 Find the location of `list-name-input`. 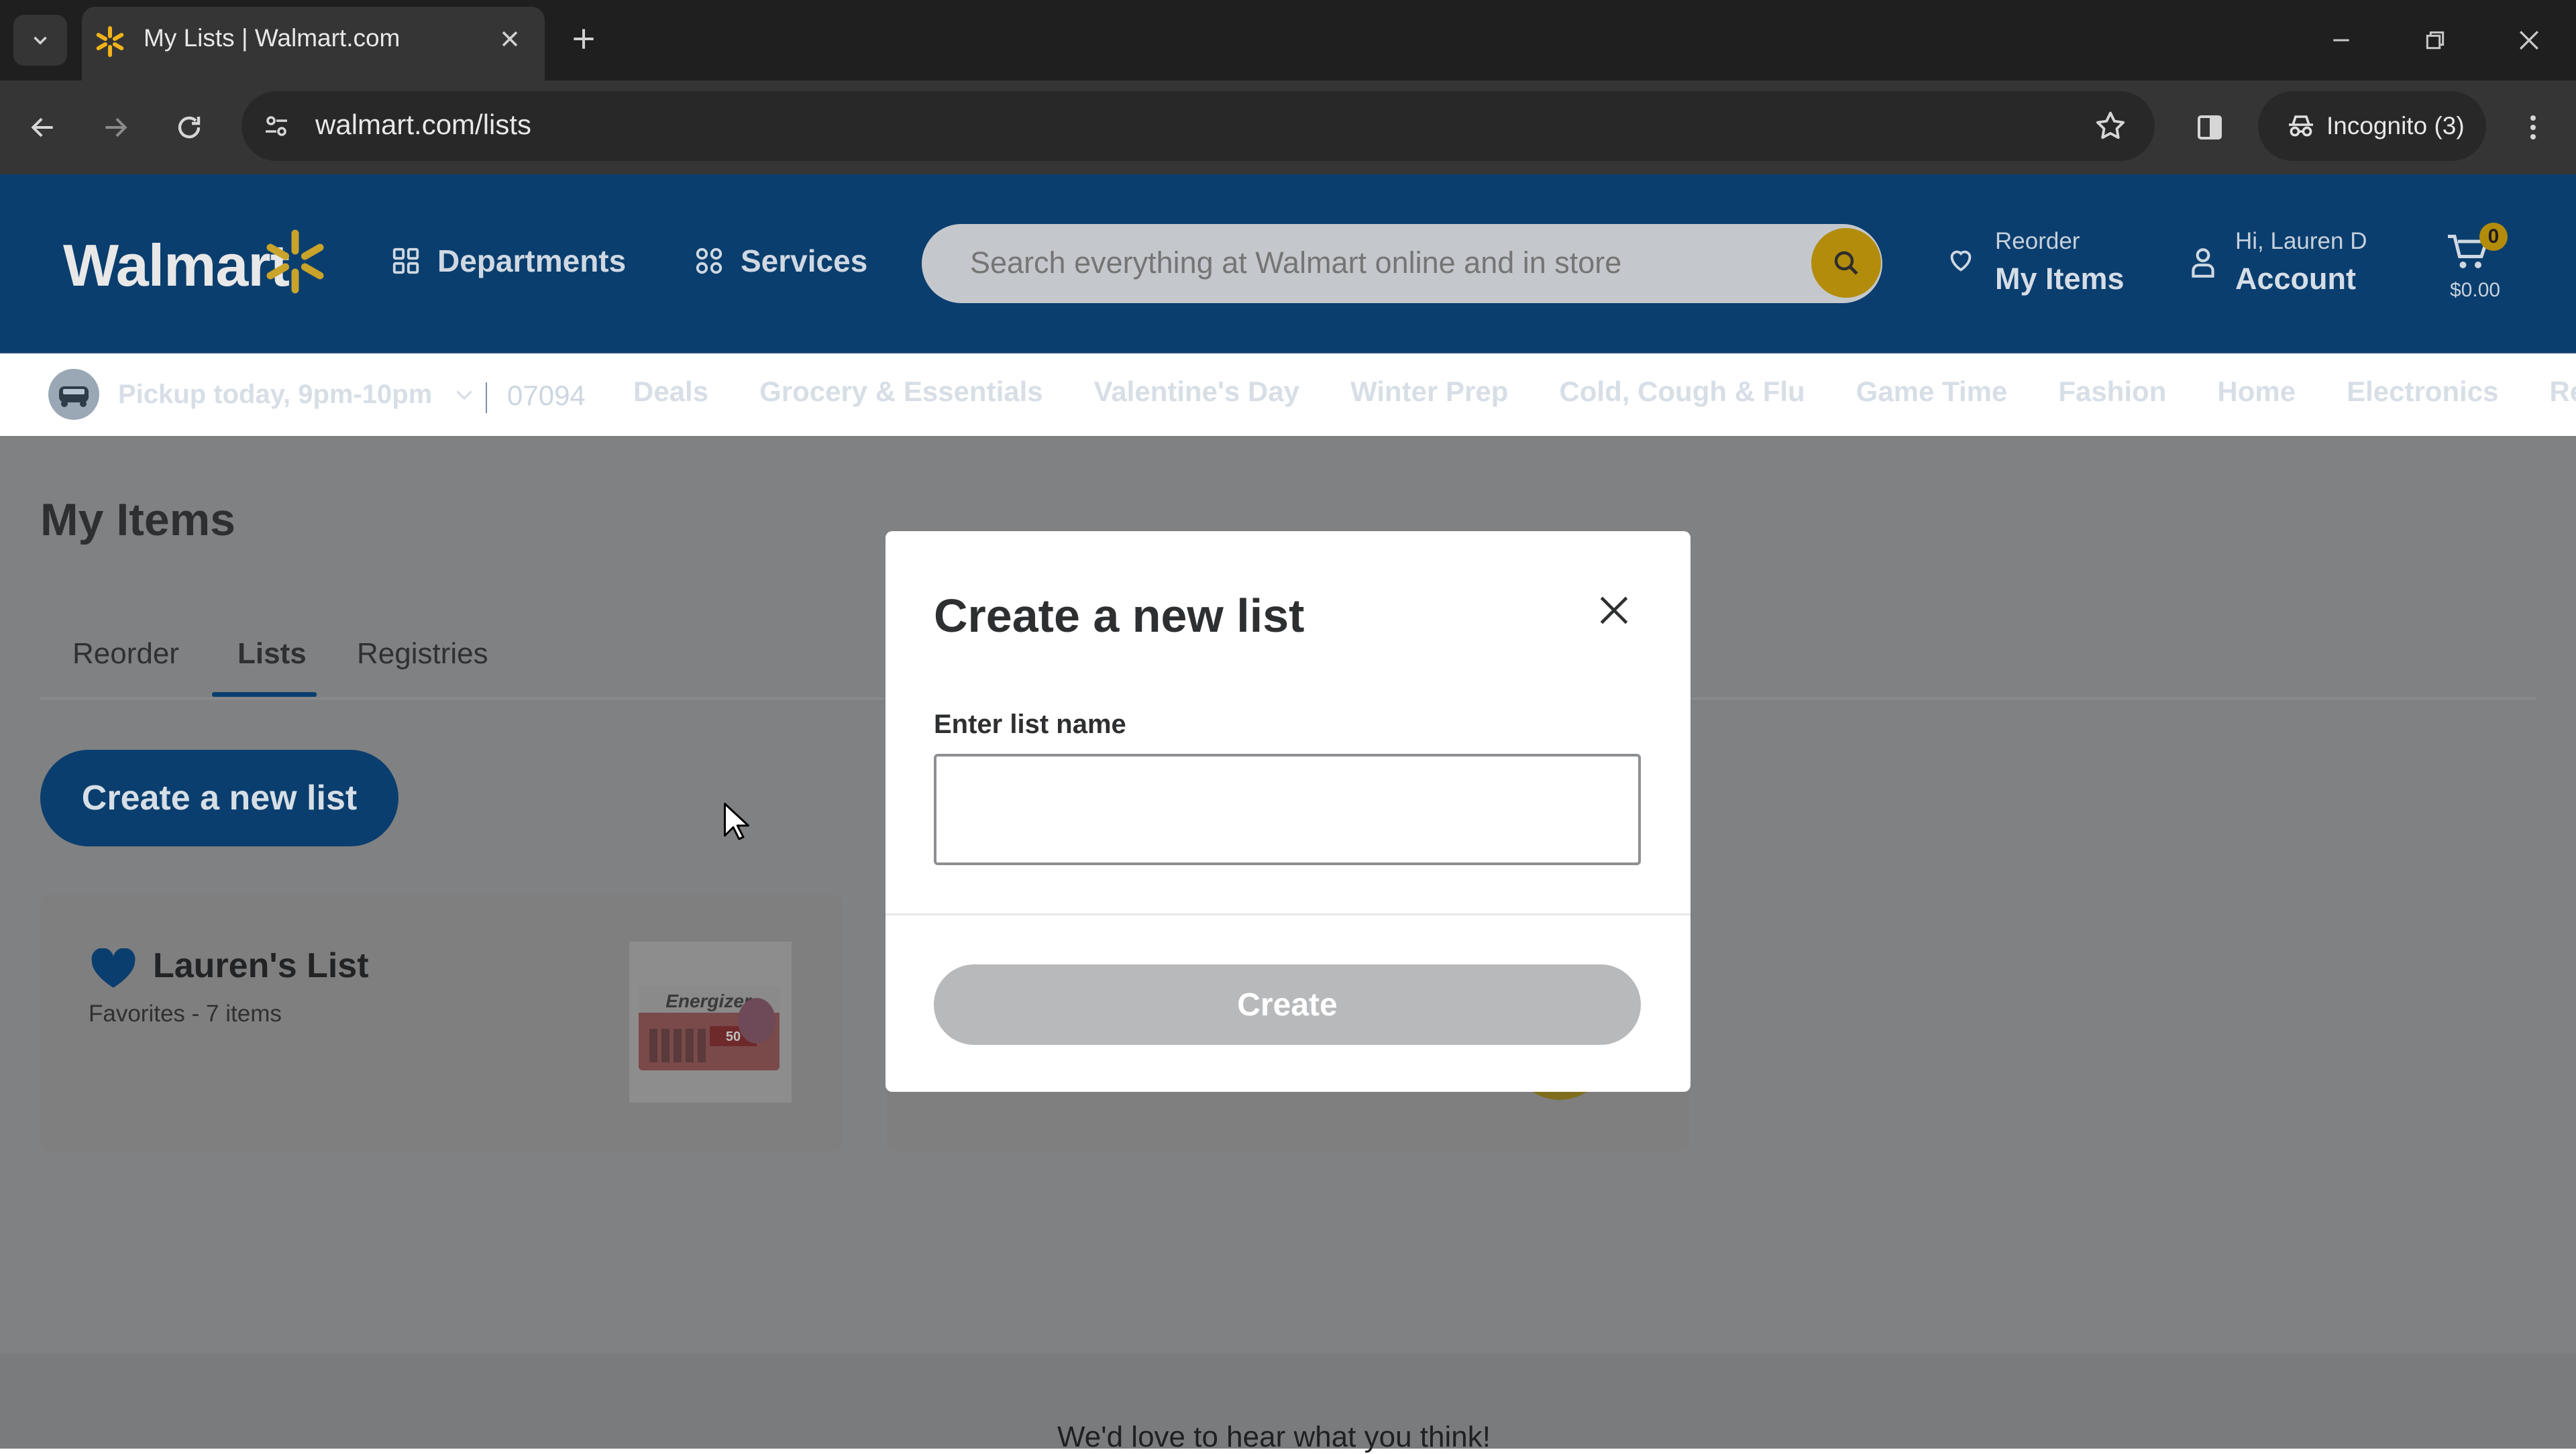

list-name-input is located at coordinates (1287, 809).